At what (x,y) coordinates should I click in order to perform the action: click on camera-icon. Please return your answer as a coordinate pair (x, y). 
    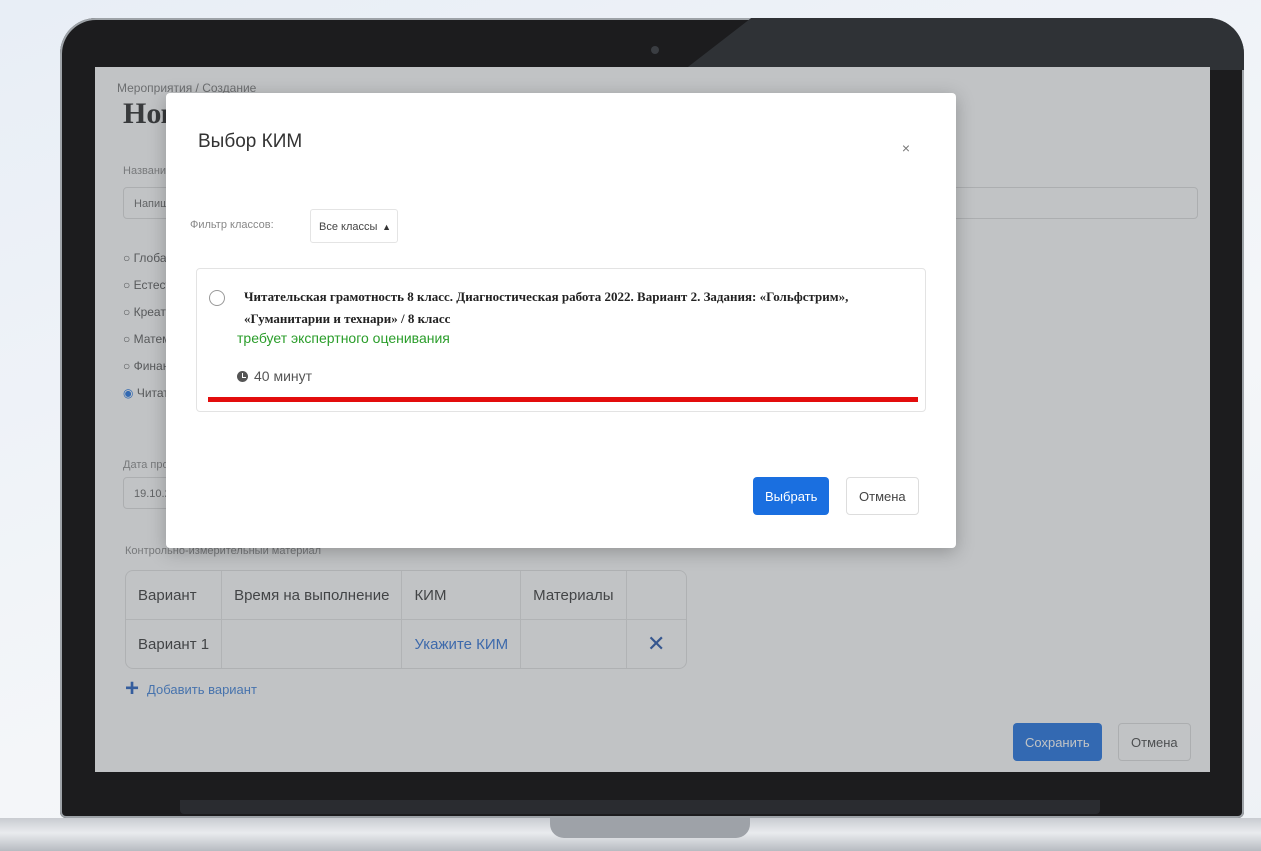
    Looking at the image, I should click on (655, 50).